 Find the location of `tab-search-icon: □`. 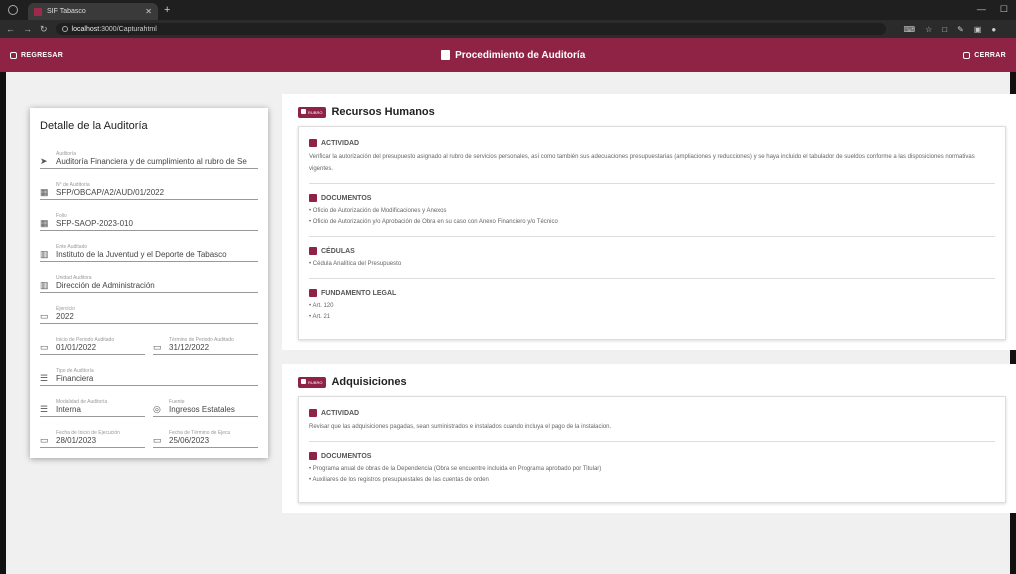

tab-search-icon: □ is located at coordinates (944, 29).